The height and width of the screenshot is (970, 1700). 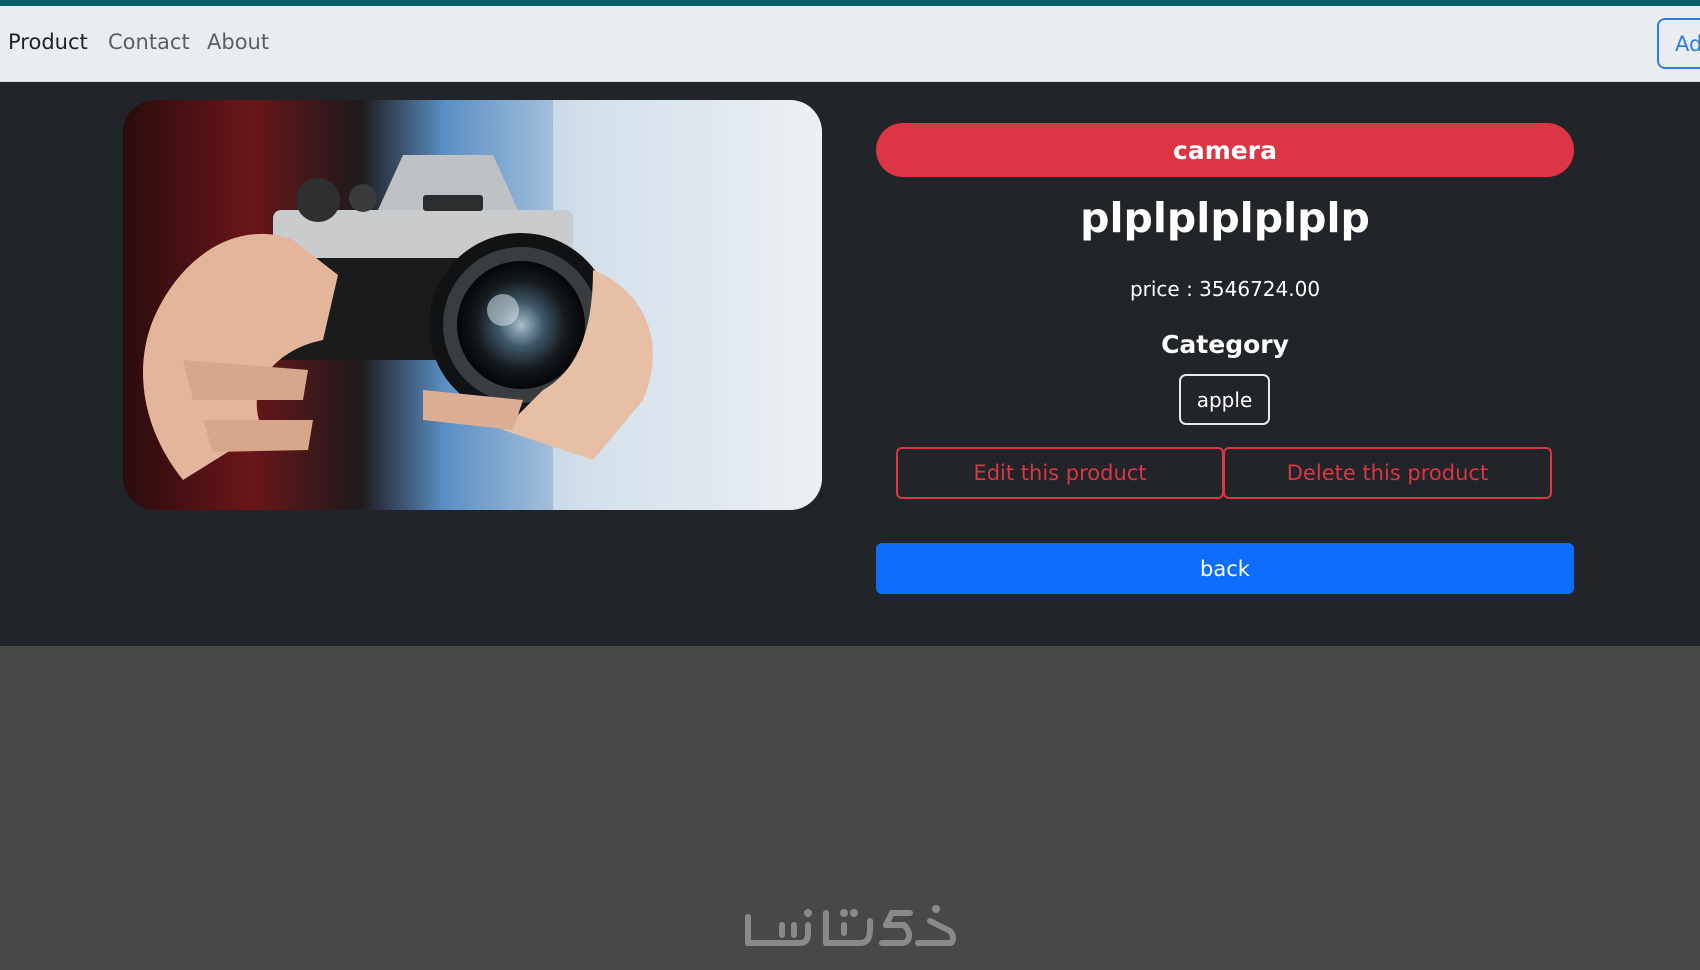 I want to click on product-badge: camera, so click(x=1225, y=150).